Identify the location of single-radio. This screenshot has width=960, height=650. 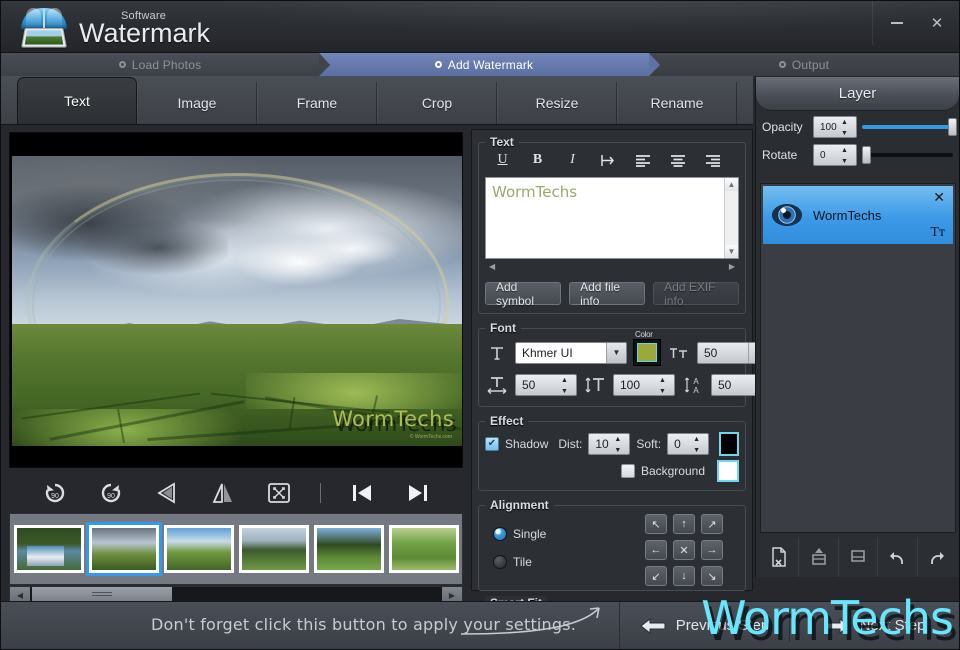
(500, 534).